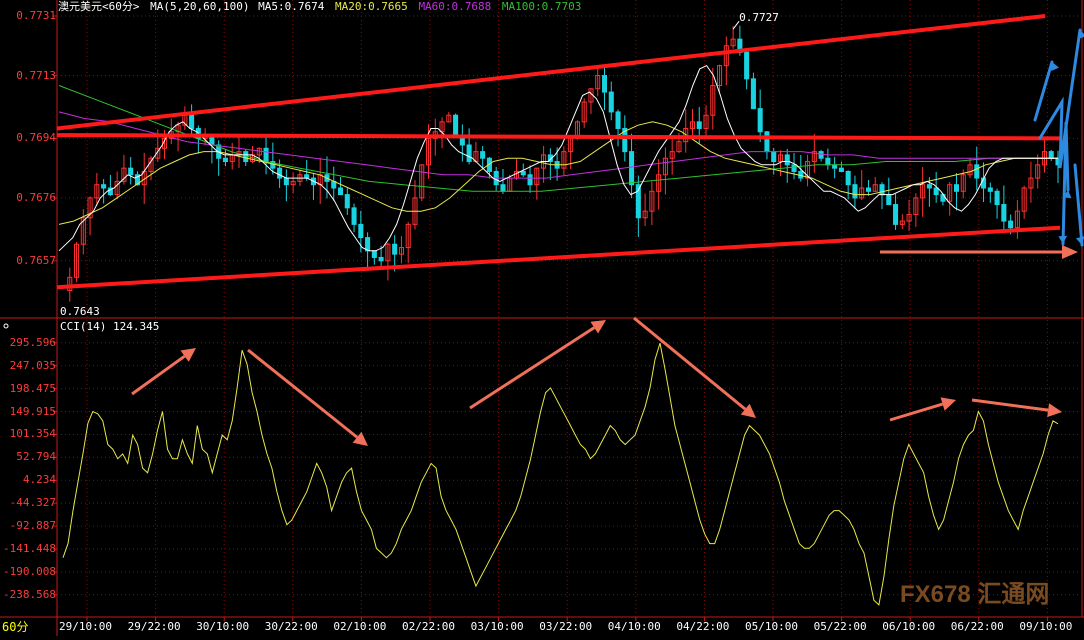 The height and width of the screenshot is (640, 1084). I want to click on time-tick-label: 02/22:00, so click(428, 626).